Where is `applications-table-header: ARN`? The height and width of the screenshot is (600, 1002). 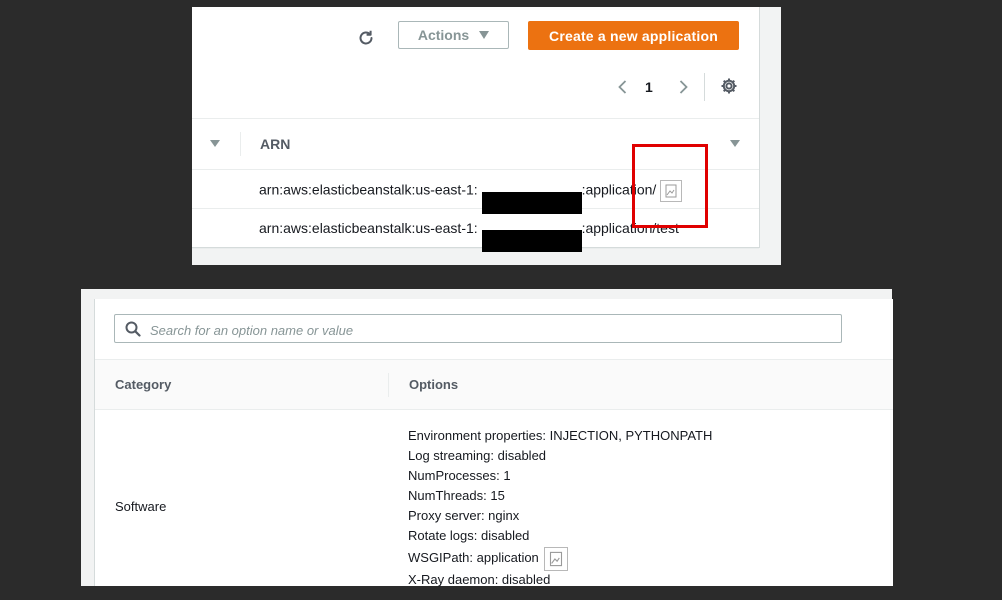 applications-table-header: ARN is located at coordinates (475, 144).